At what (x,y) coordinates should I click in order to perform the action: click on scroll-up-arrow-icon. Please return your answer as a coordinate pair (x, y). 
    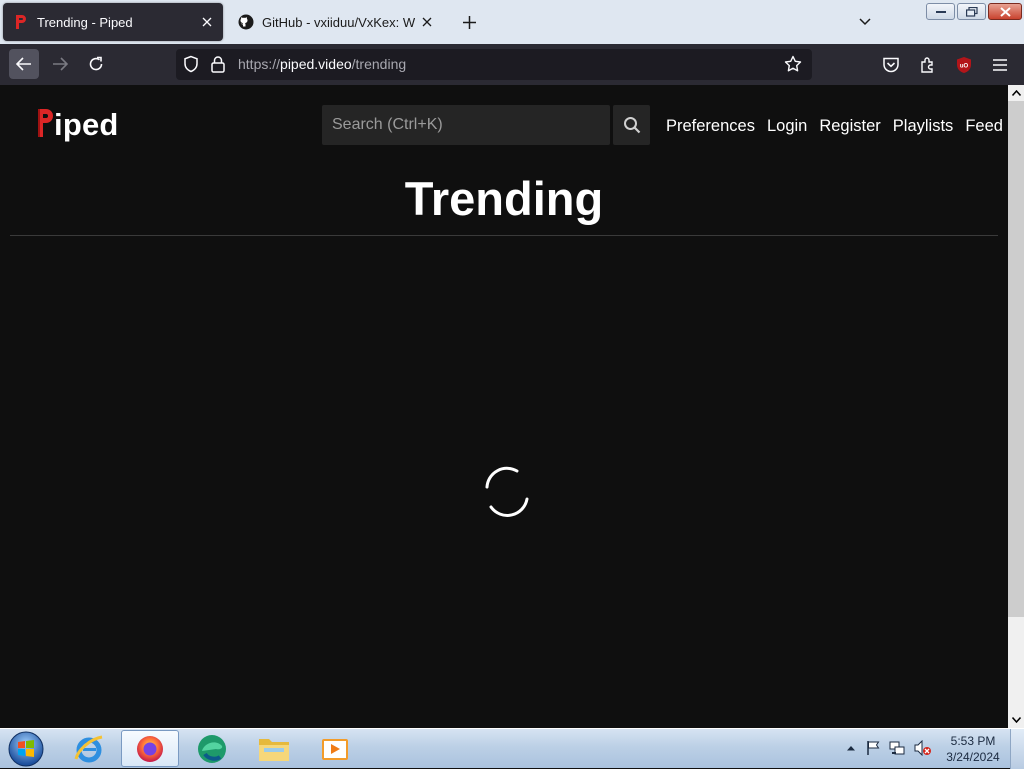
    Looking at the image, I should click on (1016, 93).